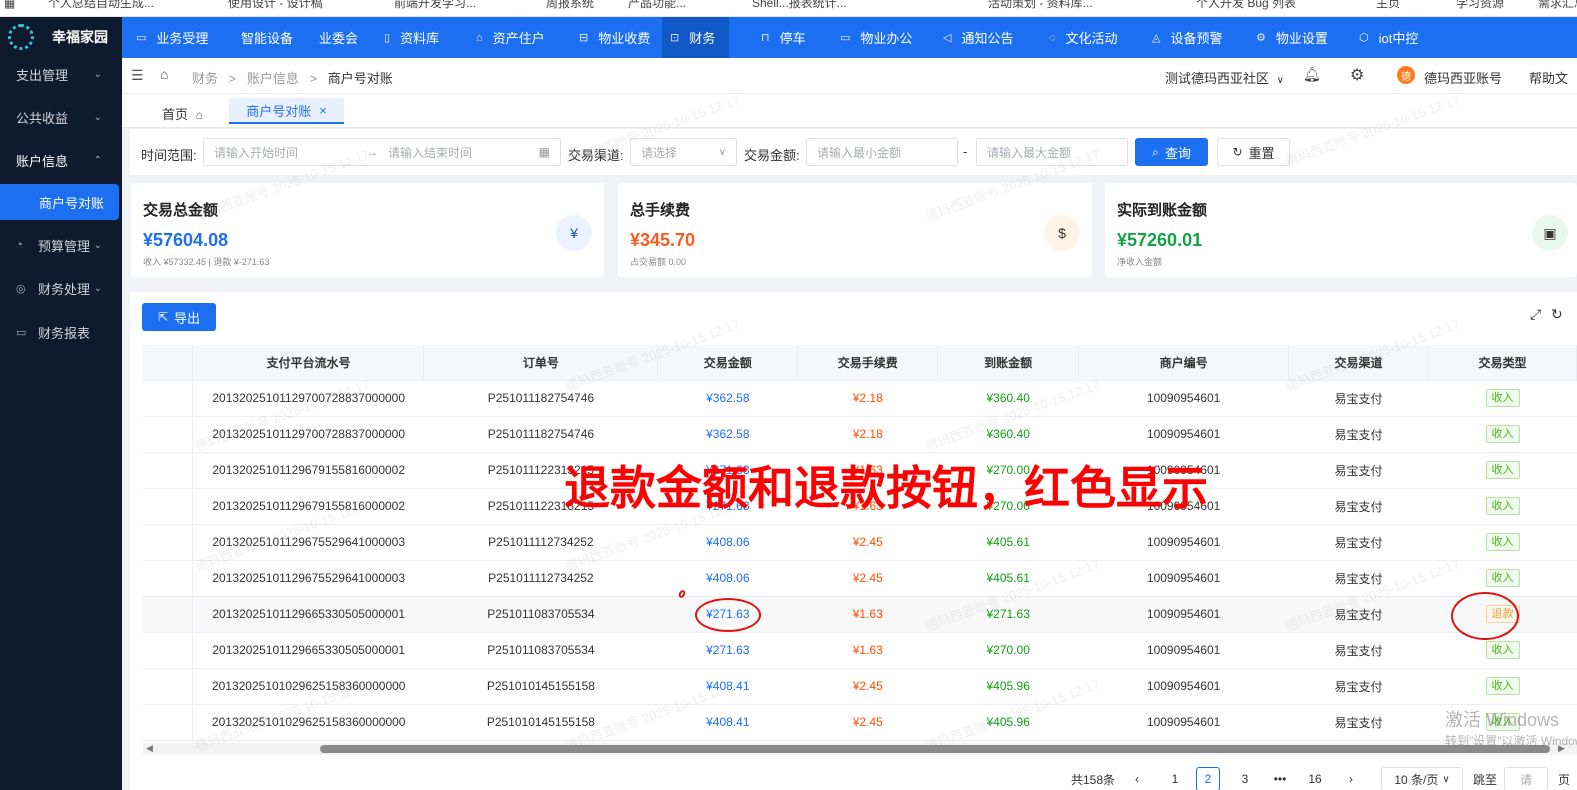  Describe the element at coordinates (1388, 37) in the screenshot. I see `nav-item-14: ⬡ iot中控` at that location.